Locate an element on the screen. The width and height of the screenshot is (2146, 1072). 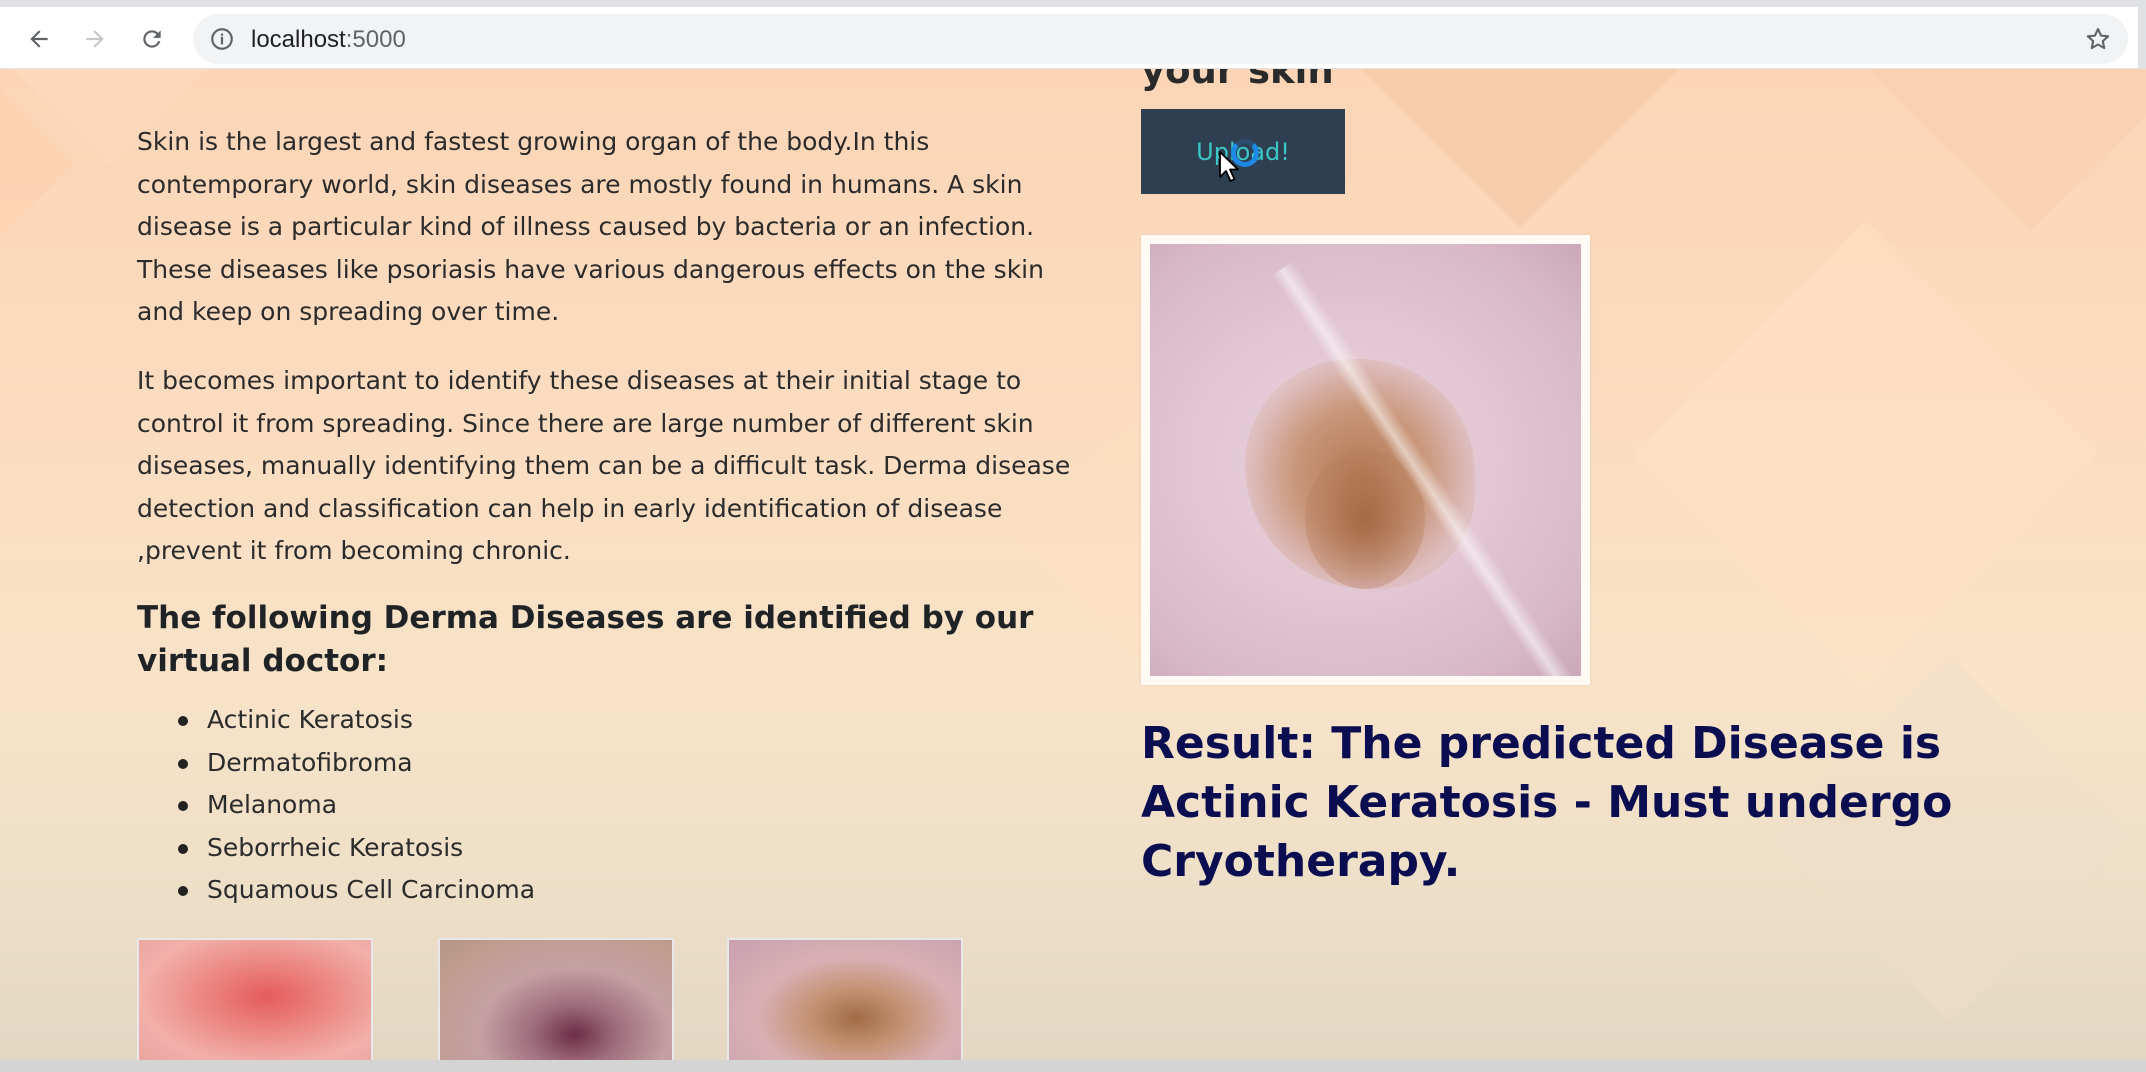
horizontal-scrollbar is located at coordinates (1073, 1066).